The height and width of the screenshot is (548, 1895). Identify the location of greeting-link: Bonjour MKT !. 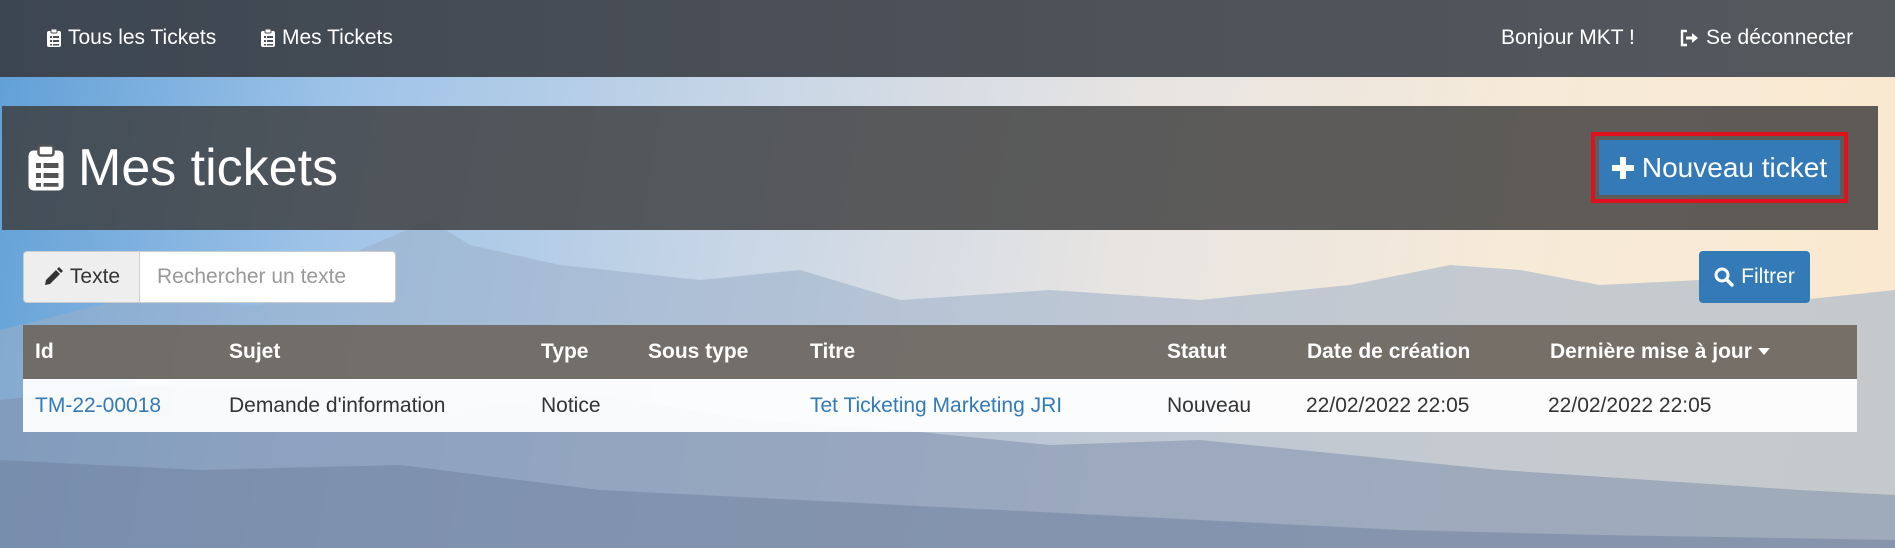
(1568, 38).